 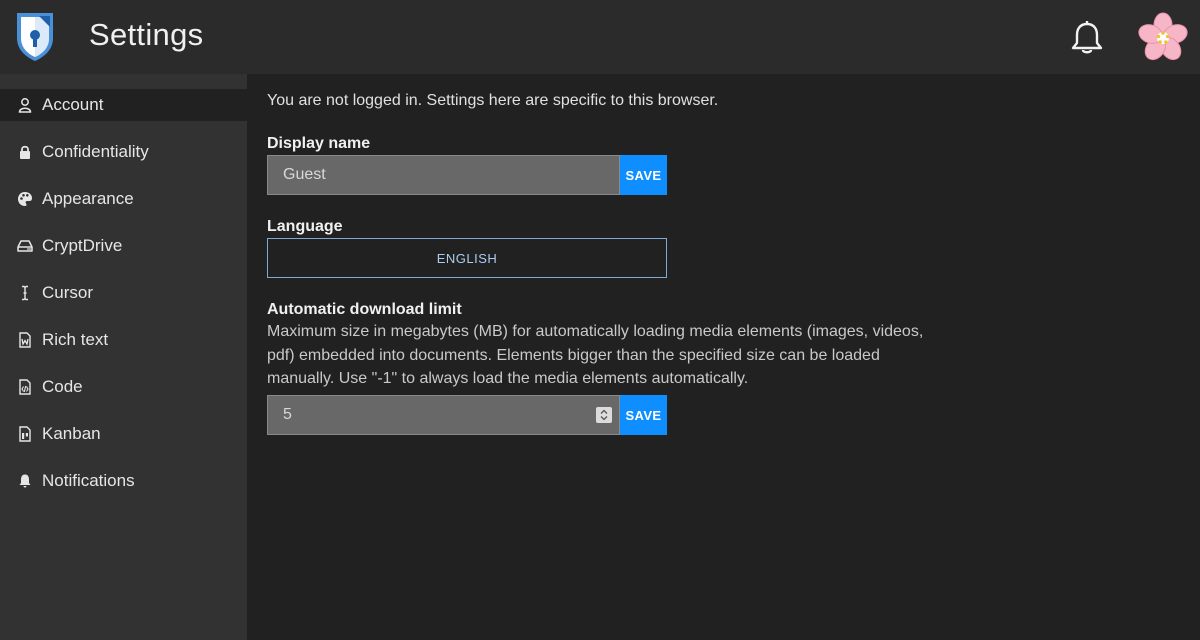 What do you see at coordinates (25, 434) in the screenshot?
I see `kanban-file-icon` at bounding box center [25, 434].